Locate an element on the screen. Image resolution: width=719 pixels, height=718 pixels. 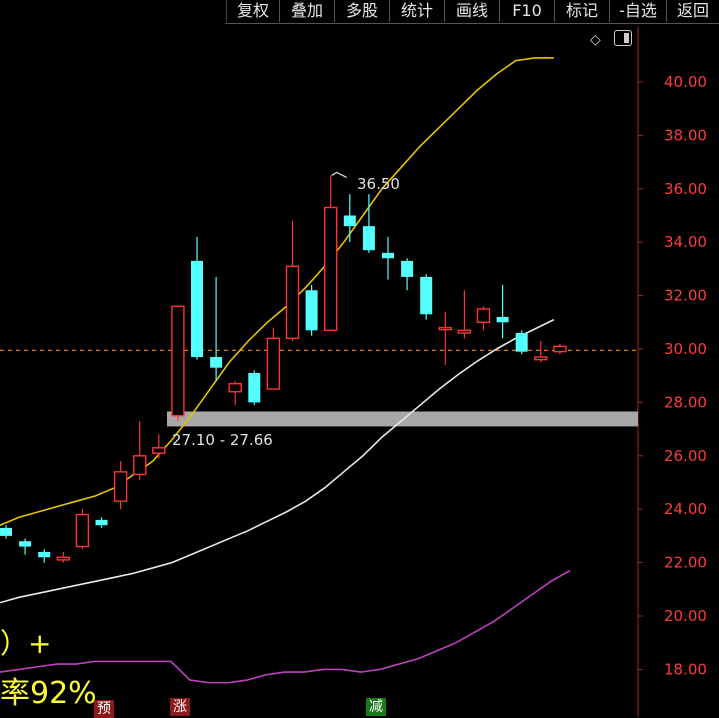
price-tick-label: 30.00 is located at coordinates (685, 349).